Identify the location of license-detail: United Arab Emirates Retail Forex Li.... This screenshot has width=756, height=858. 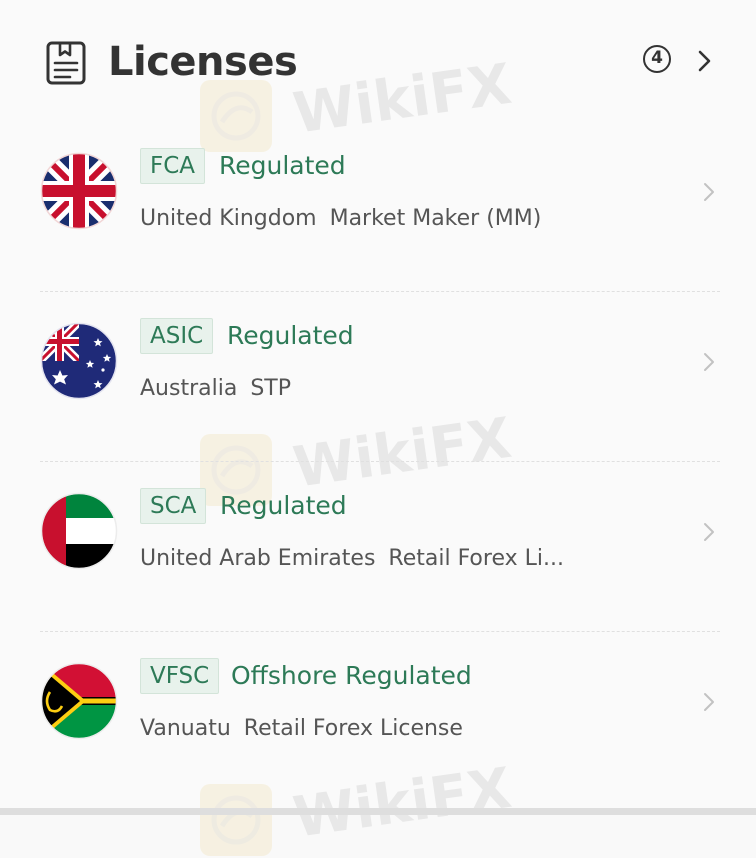
(352, 559).